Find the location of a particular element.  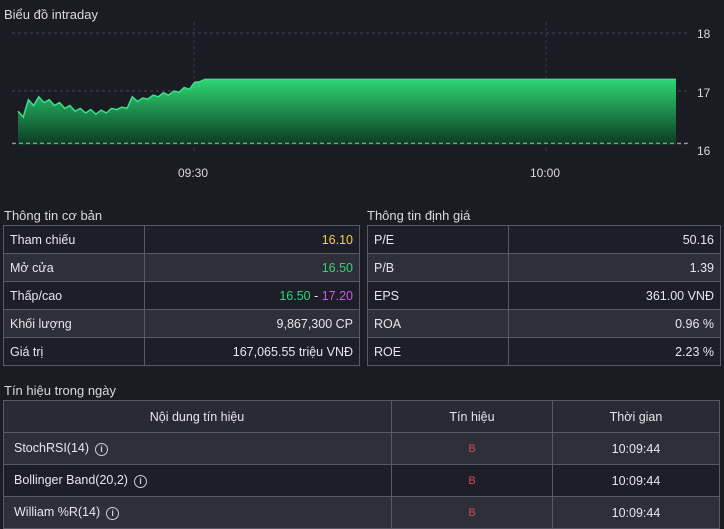

table-row: Bollinger Band(20,2) i B 10:09:44 is located at coordinates (361, 480).